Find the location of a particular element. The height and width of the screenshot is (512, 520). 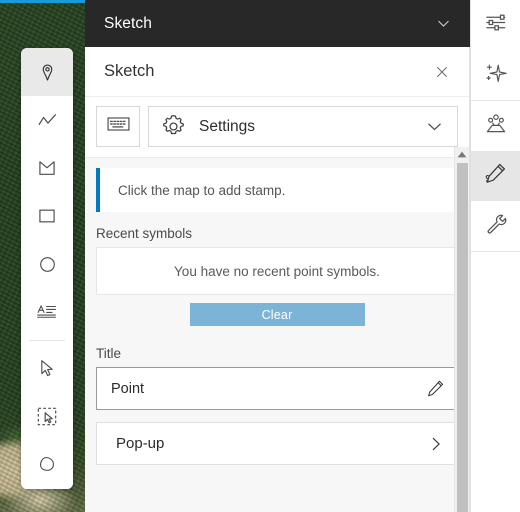

right-rail-item-smart-editing is located at coordinates (495, 75).